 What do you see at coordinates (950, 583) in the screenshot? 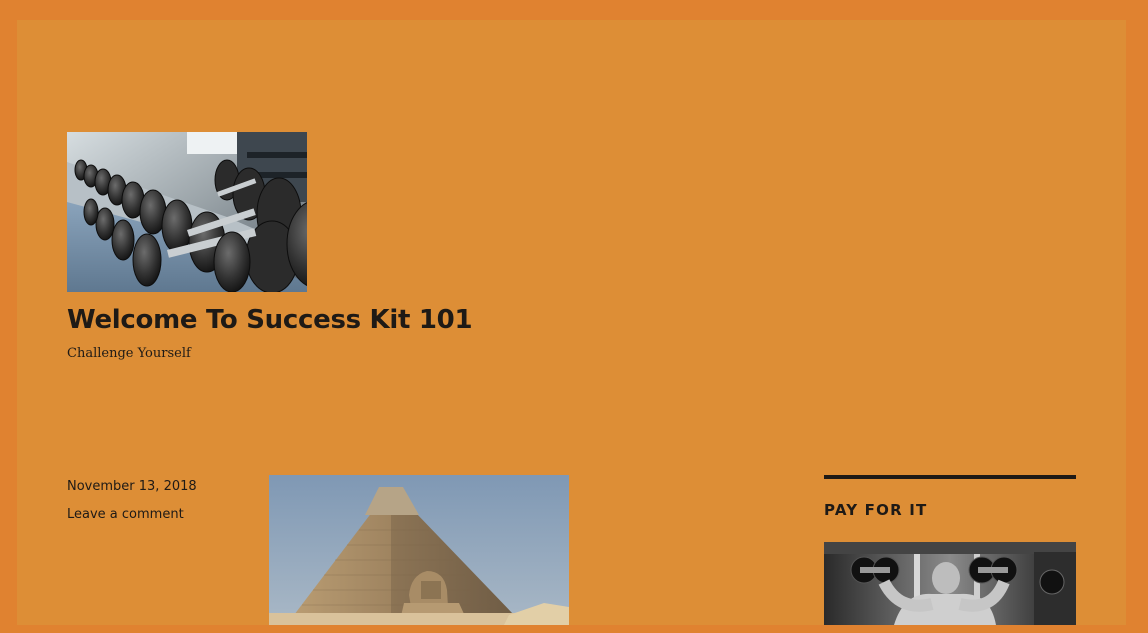
I see `widget-image` at bounding box center [950, 583].